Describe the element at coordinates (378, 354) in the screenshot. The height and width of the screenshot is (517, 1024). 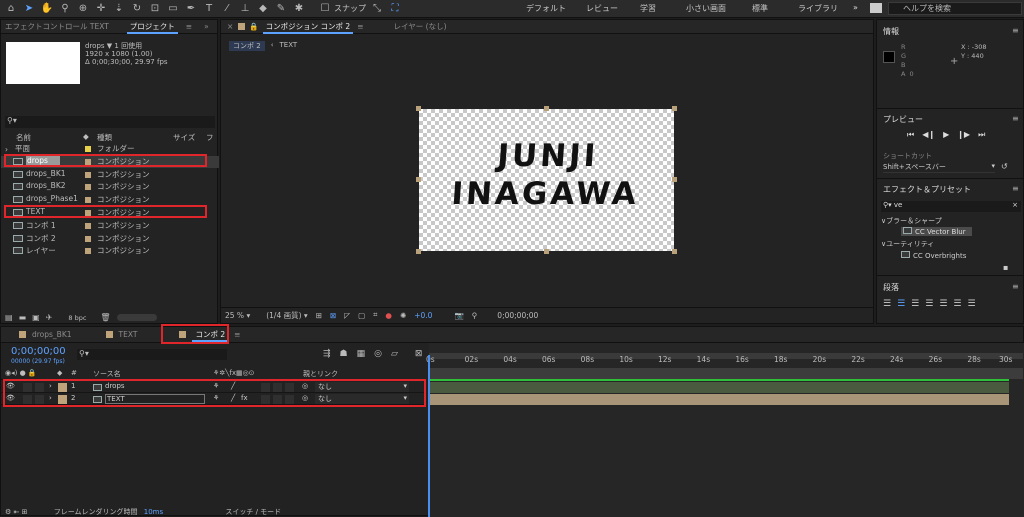
I see `motion-blur-icon: ◎` at that location.